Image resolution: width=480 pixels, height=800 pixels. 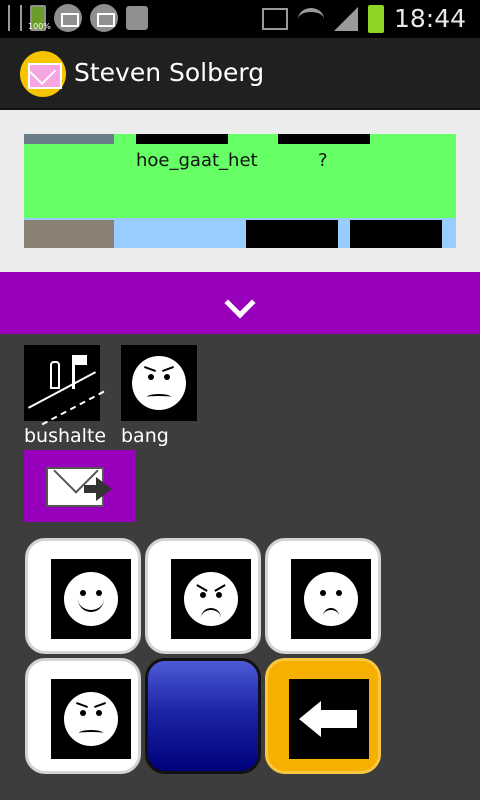 What do you see at coordinates (91, 719) in the screenshot?
I see `worried-face-icon` at bounding box center [91, 719].